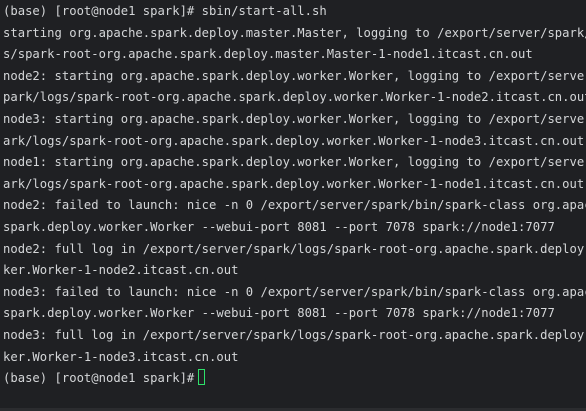 The width and height of the screenshot is (586, 411). Describe the element at coordinates (121, 270) in the screenshot. I see `output-line: ker.Worker-1-node2.itcast.cn.out` at that location.